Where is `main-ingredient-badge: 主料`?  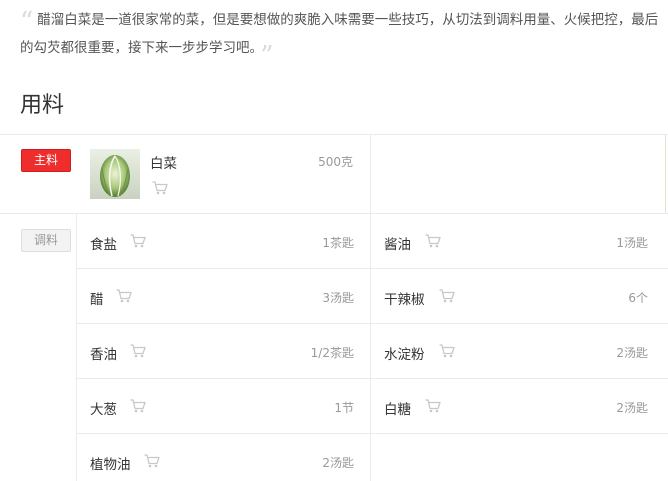
main-ingredient-badge: 主料 is located at coordinates (46, 160).